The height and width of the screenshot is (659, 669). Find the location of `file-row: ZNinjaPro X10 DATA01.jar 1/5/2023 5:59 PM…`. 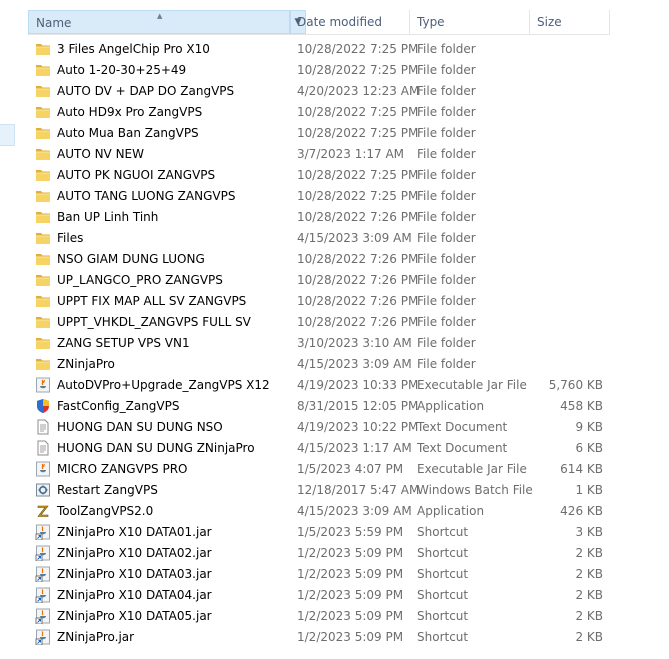

file-row: ZNinjaPro X10 DATA01.jar 1/5/2023 5:59 PM… is located at coordinates (328, 532).